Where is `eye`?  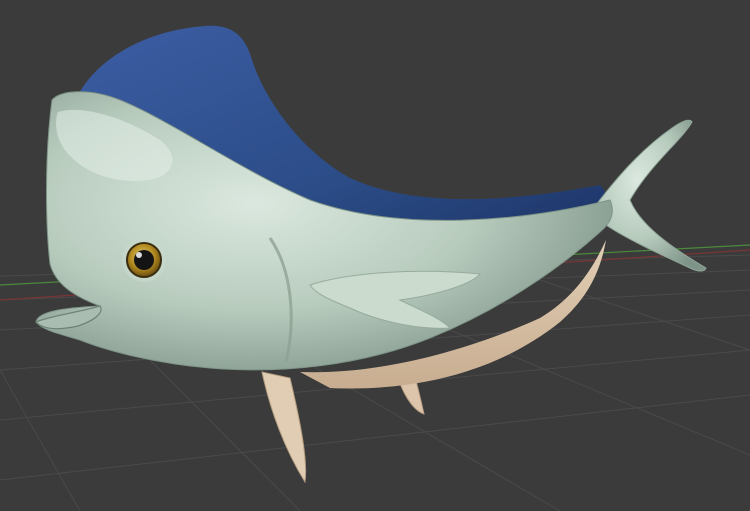
eye is located at coordinates (144, 260).